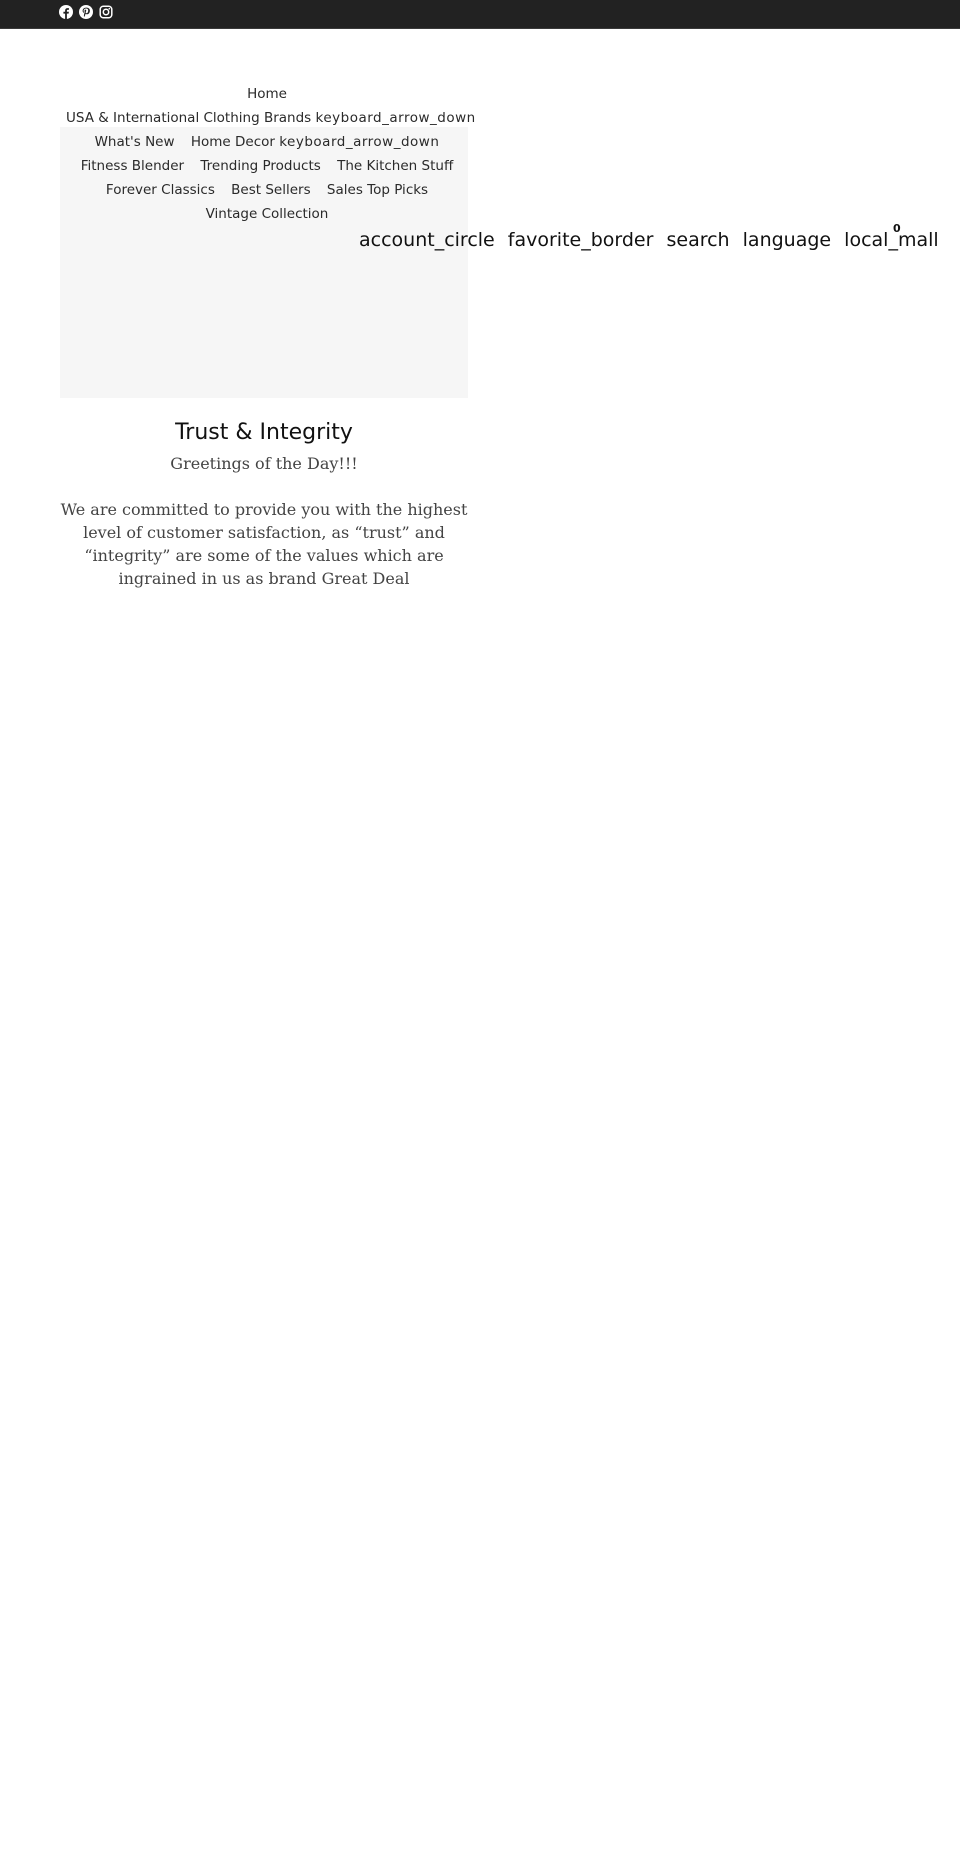  I want to click on nav-item-best-sellers: Best Sellers, so click(270, 190).